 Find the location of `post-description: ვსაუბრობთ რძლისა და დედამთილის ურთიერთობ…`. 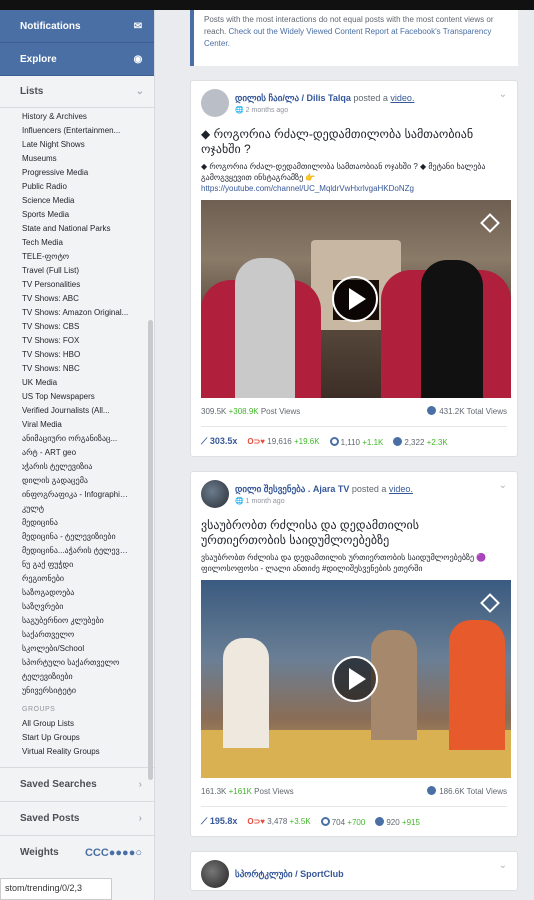

post-description: ვსაუბრობთ რძლისა და დედამთილის ურთიერთობ… is located at coordinates (344, 563).